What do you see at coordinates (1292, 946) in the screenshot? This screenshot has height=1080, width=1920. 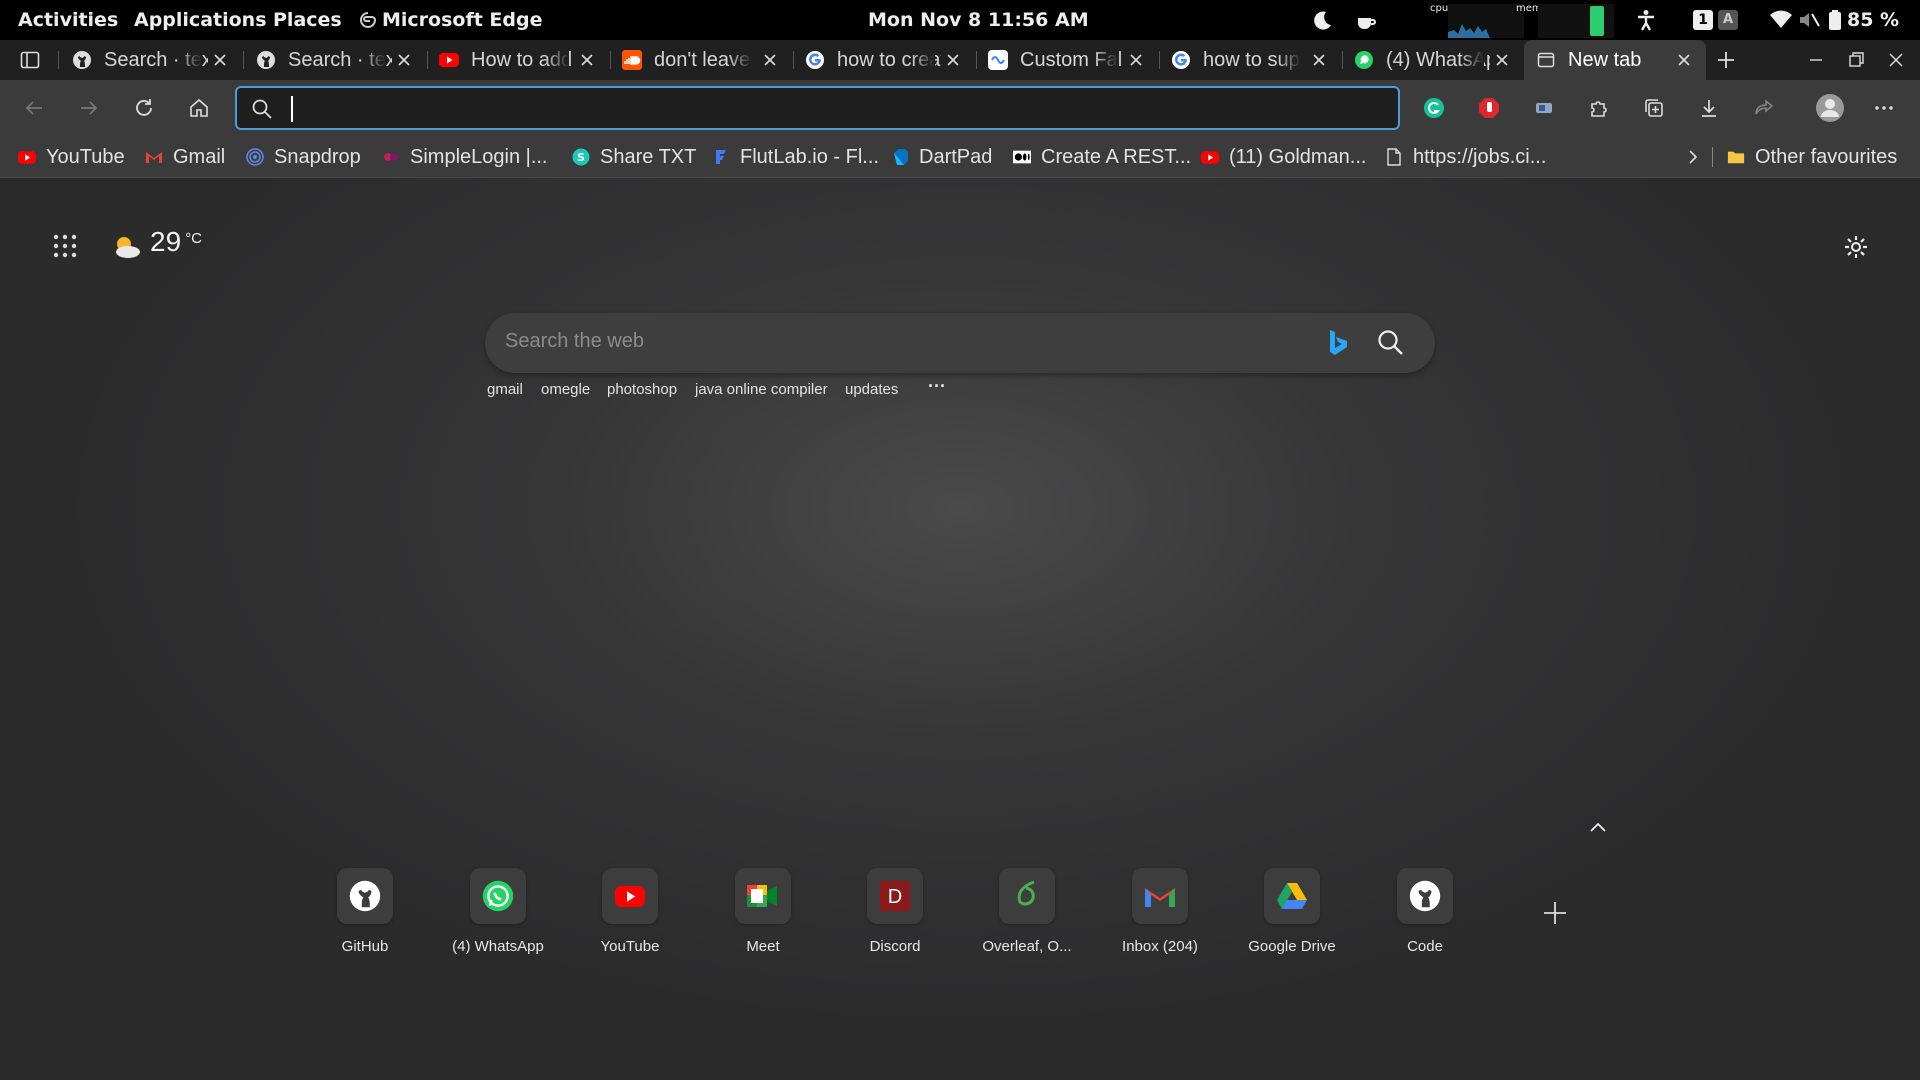 I see `quick-link-label: Google Drive` at bounding box center [1292, 946].